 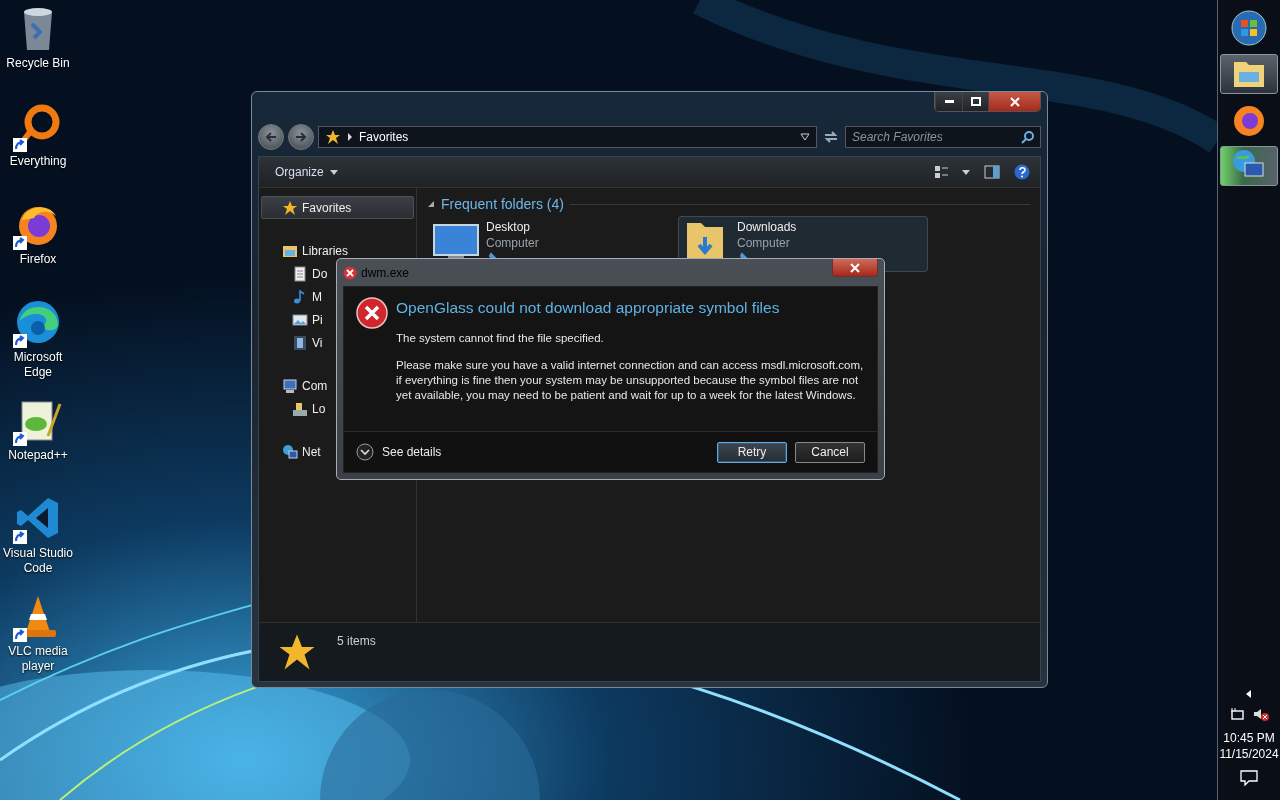 What do you see at coordinates (509, 227) in the screenshot?
I see `folder-name: Desktop` at bounding box center [509, 227].